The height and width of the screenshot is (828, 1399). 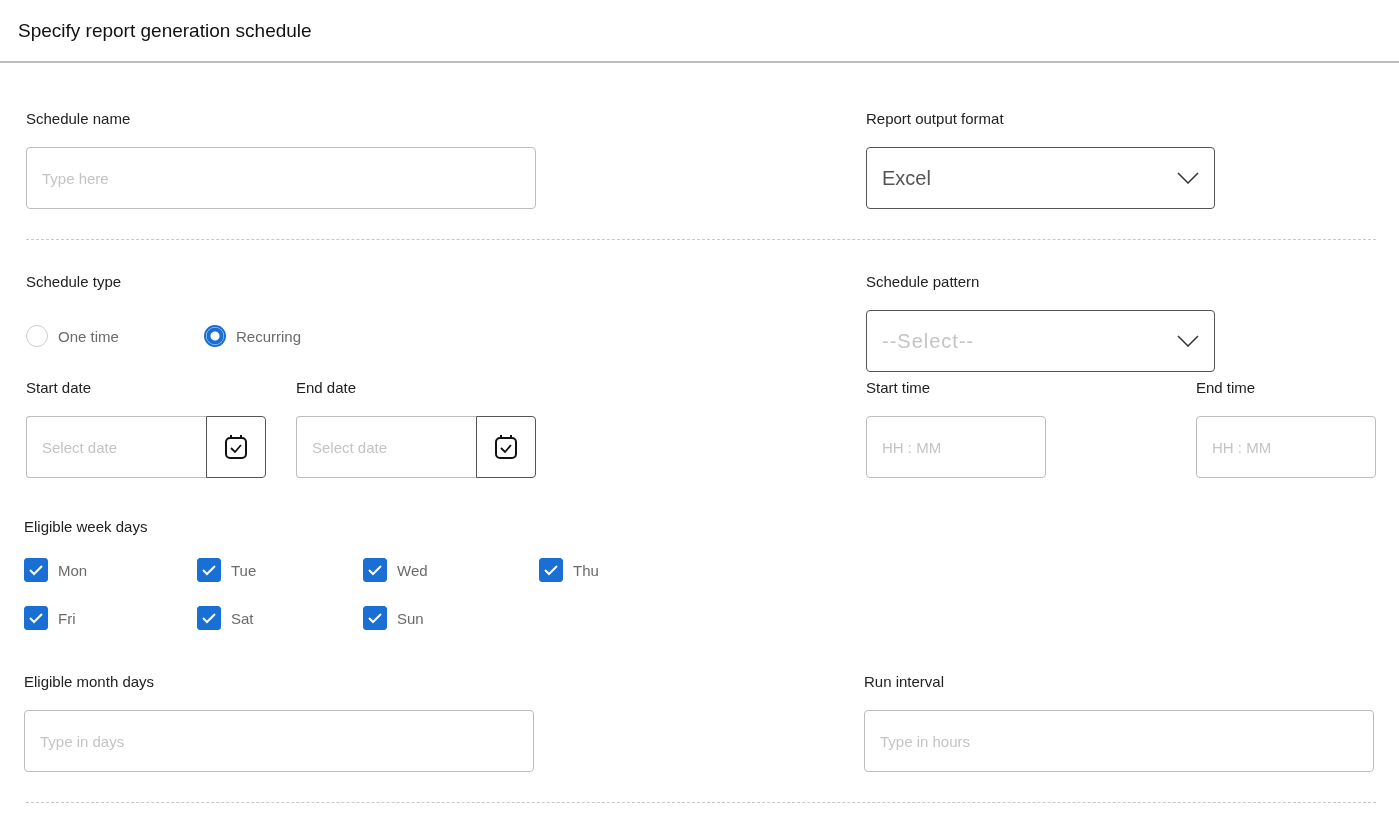 I want to click on field-label: Run interval, so click(x=905, y=682).